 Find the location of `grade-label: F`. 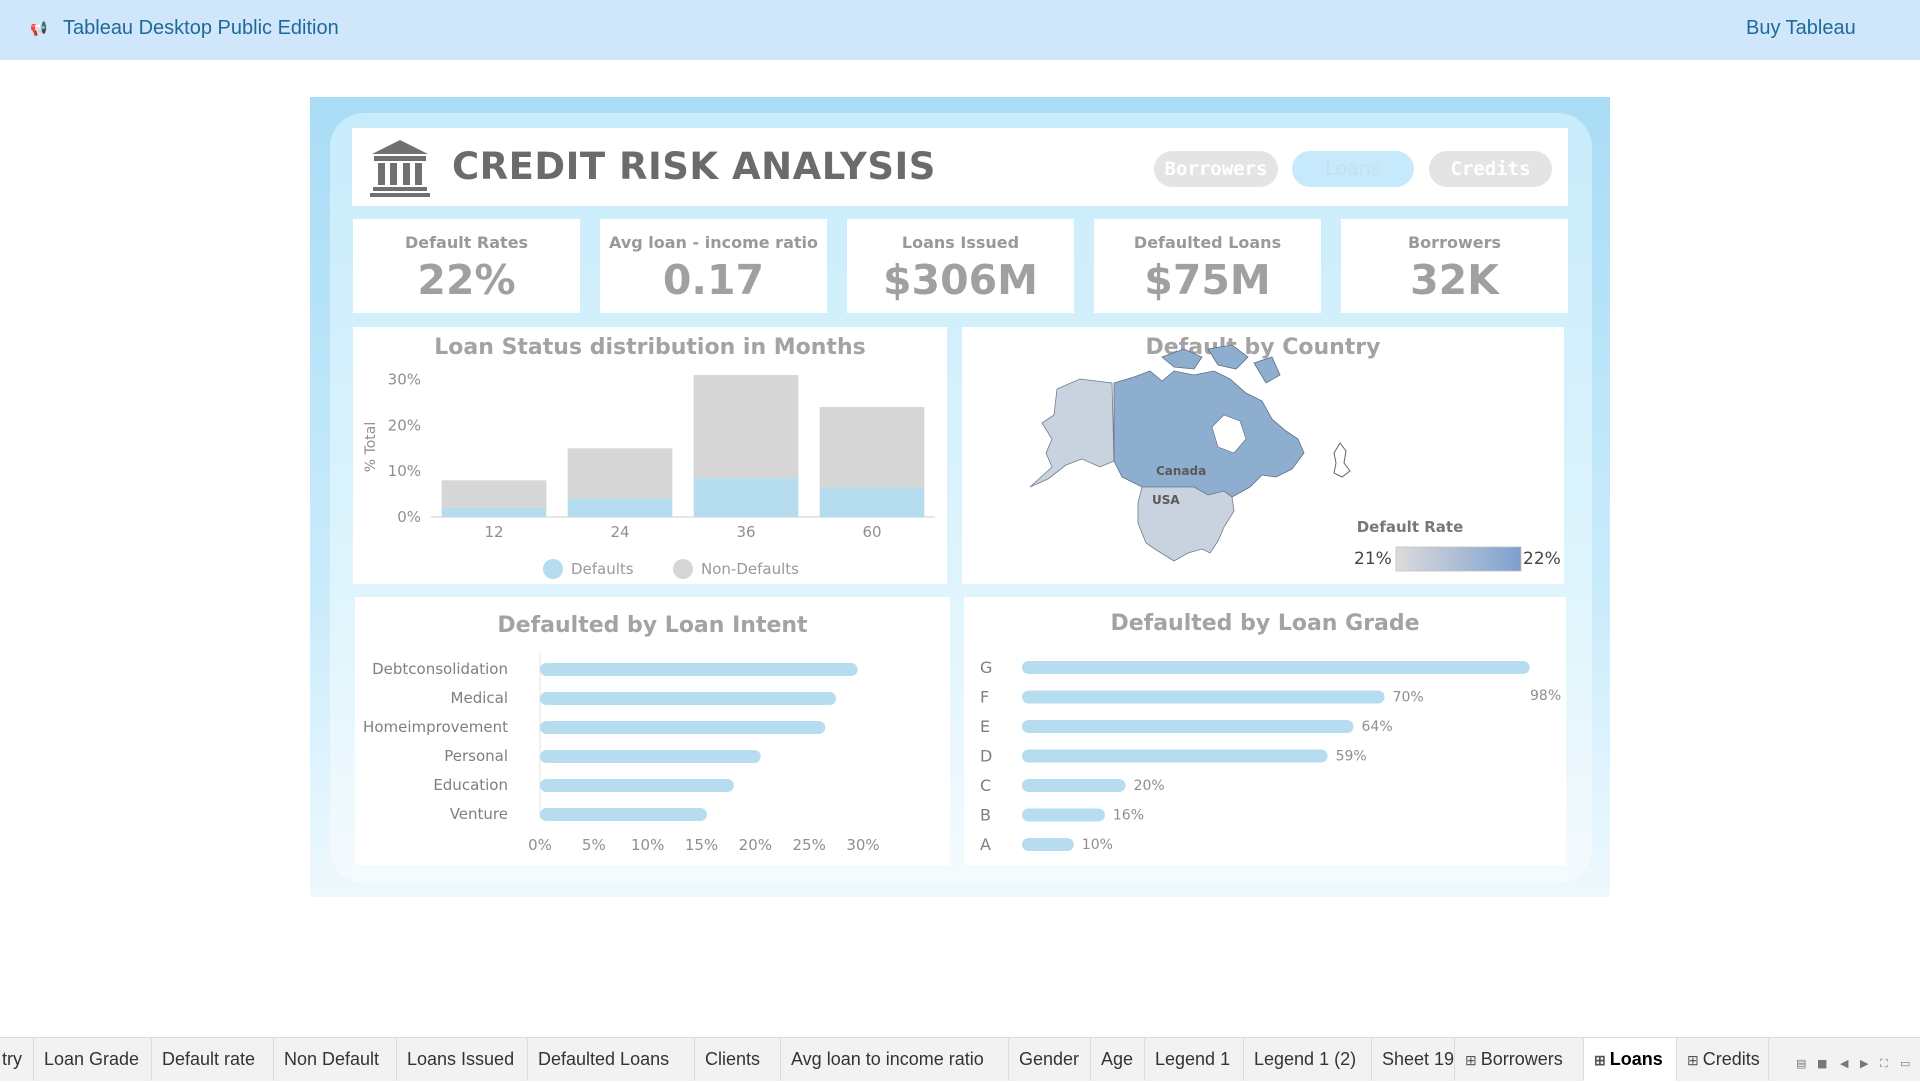

grade-label: F is located at coordinates (984, 697).